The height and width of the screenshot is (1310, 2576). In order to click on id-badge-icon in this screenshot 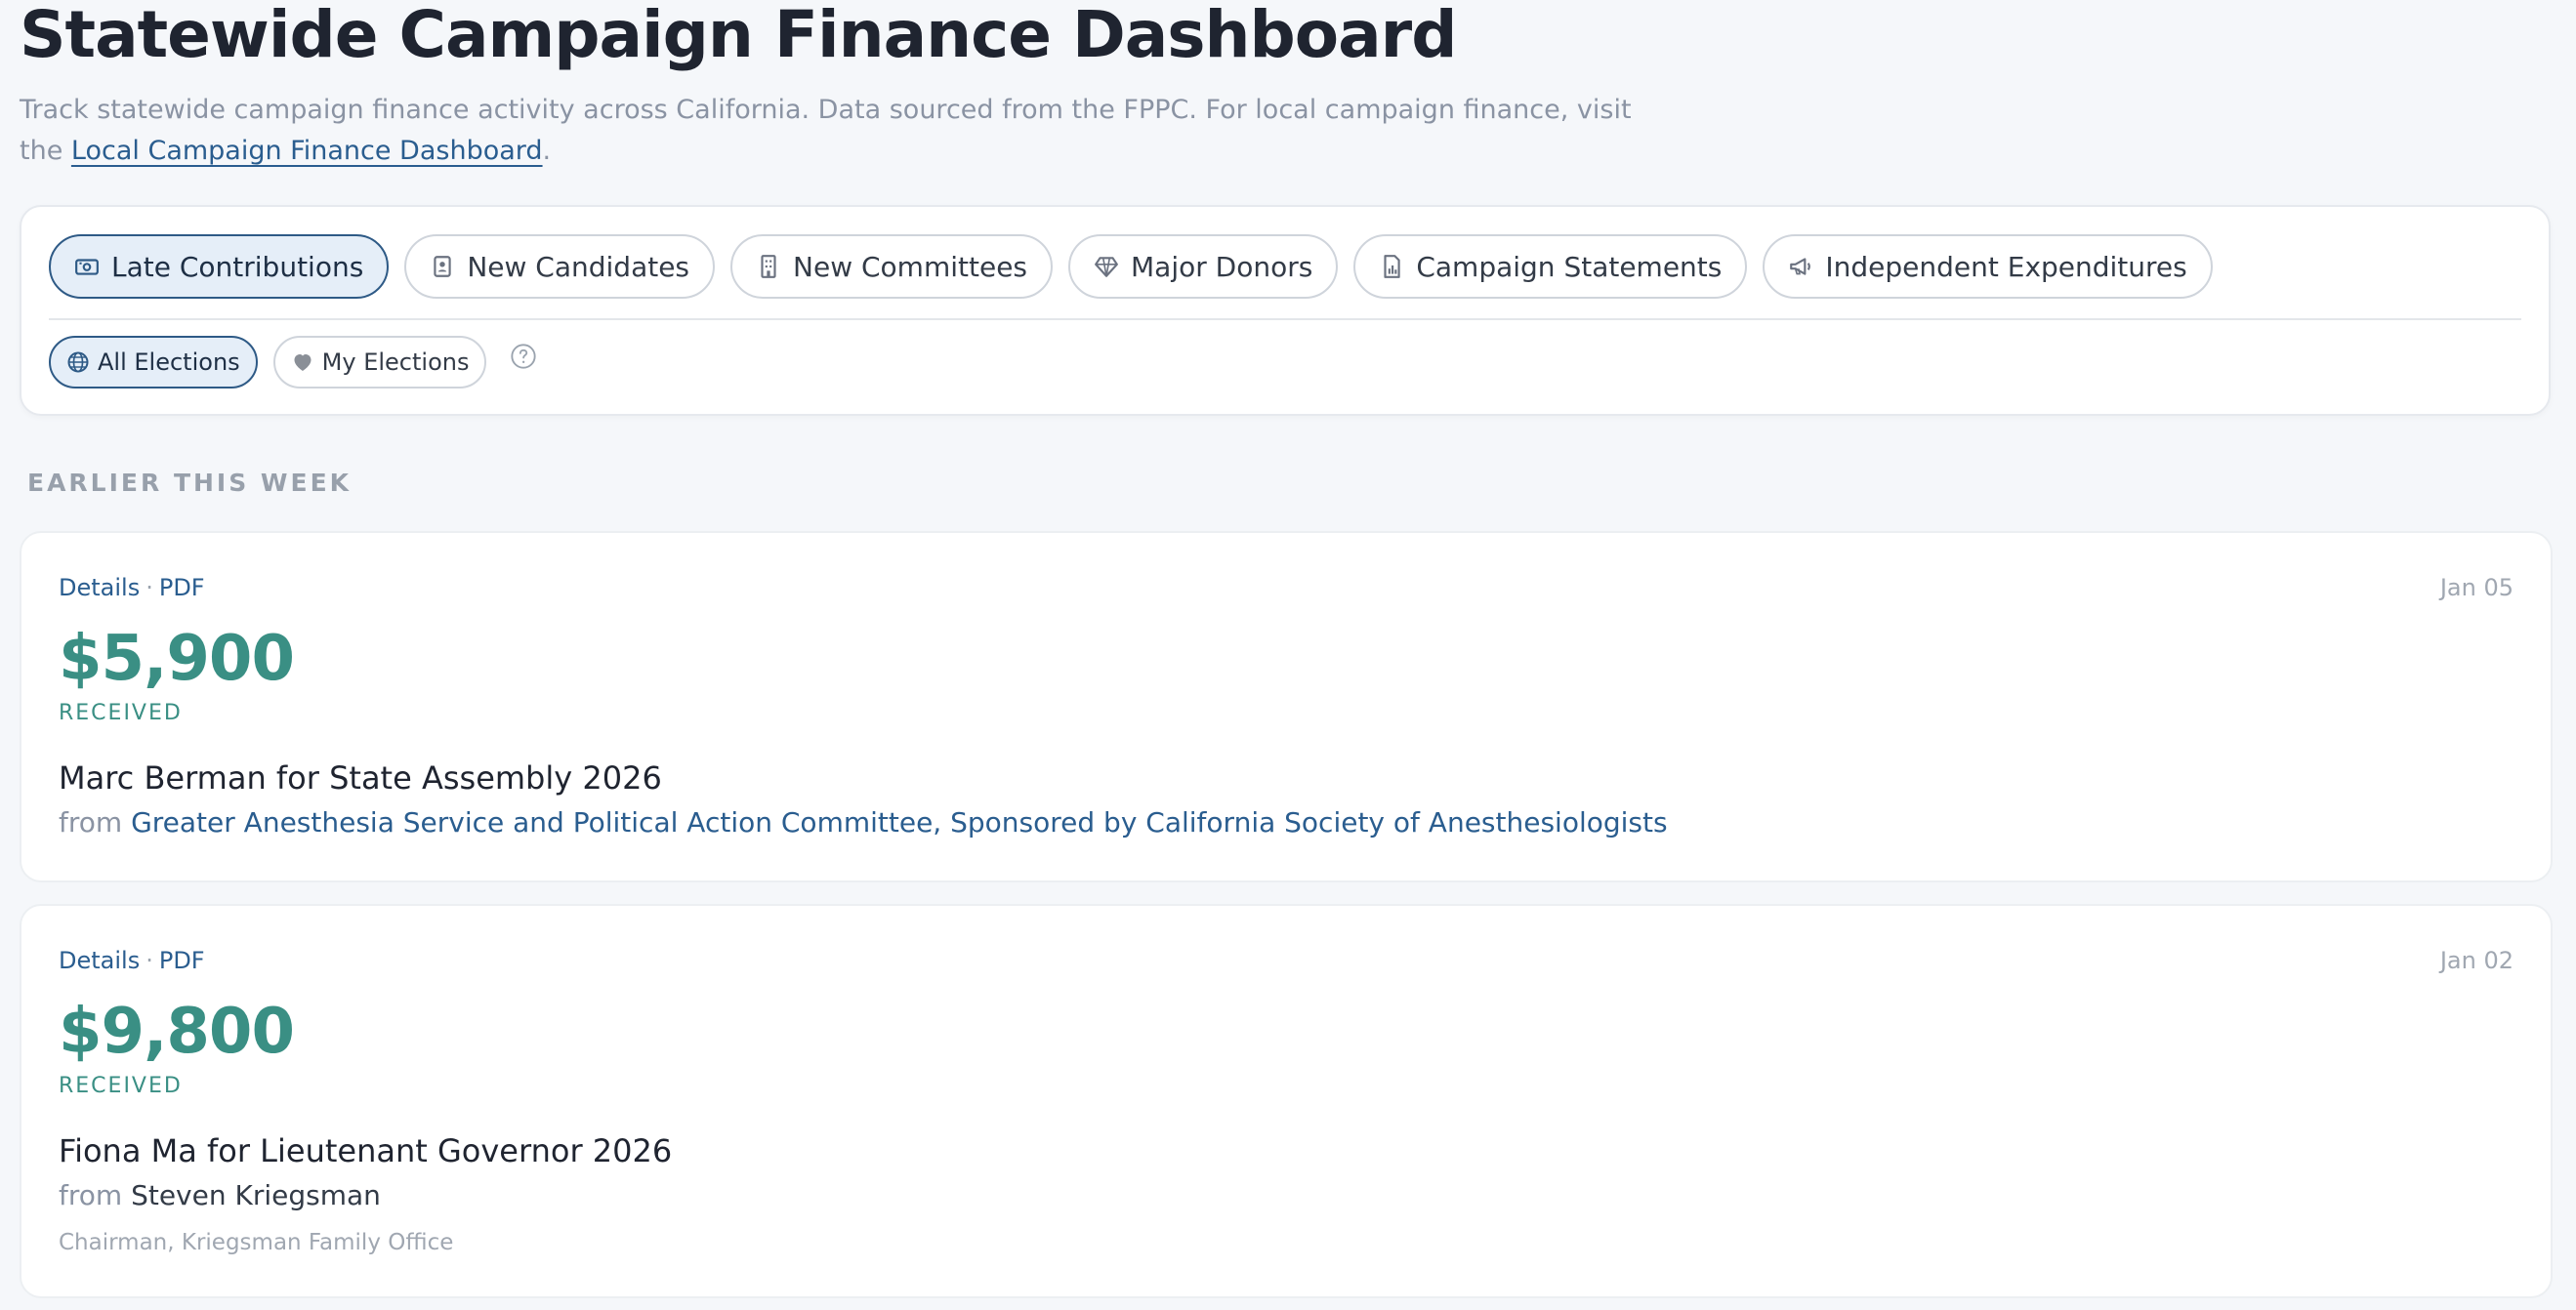, I will do `click(442, 266)`.